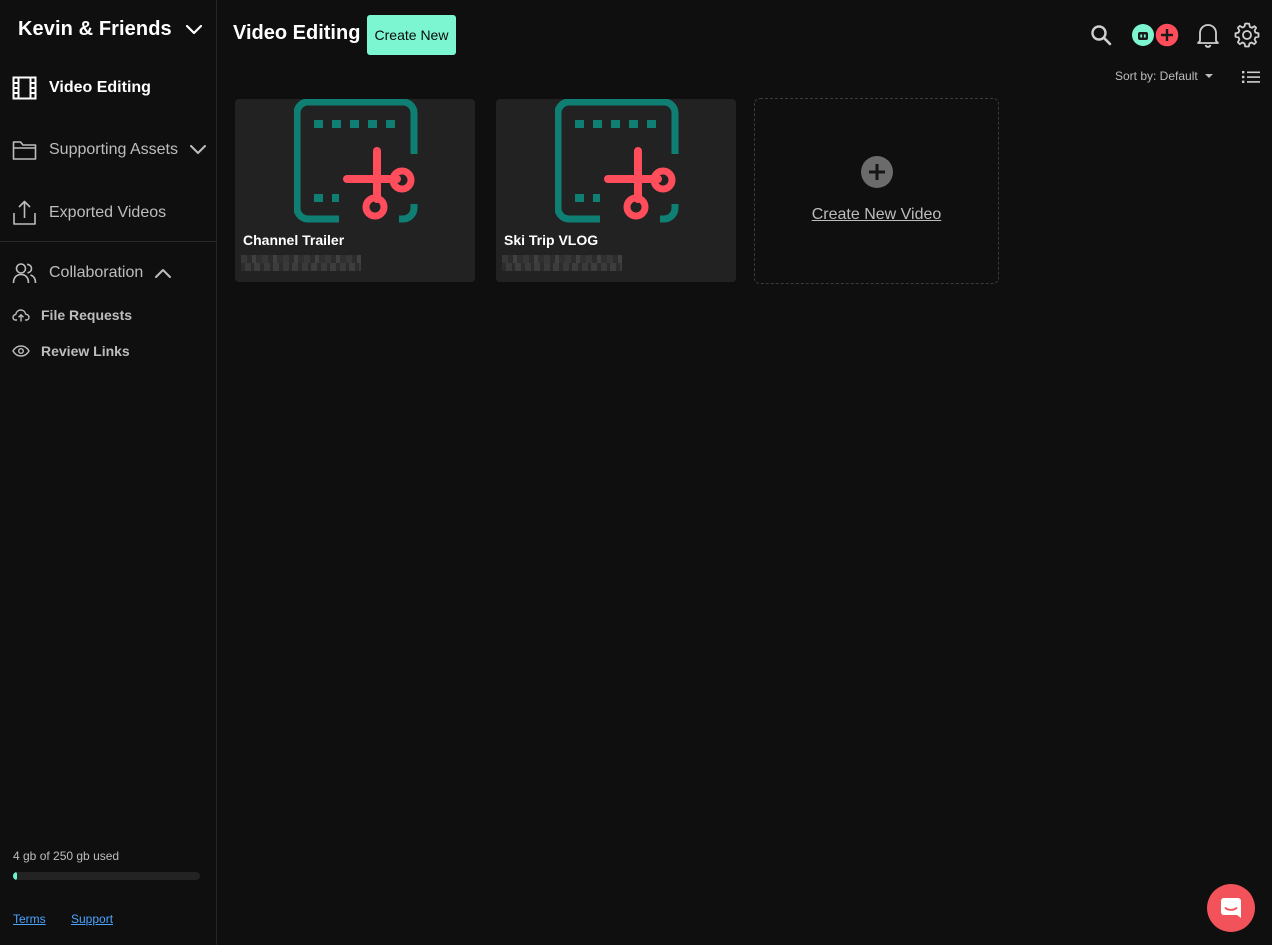 The height and width of the screenshot is (945, 1272). Describe the element at coordinates (24, 212) in the screenshot. I see `upload-icon` at that location.